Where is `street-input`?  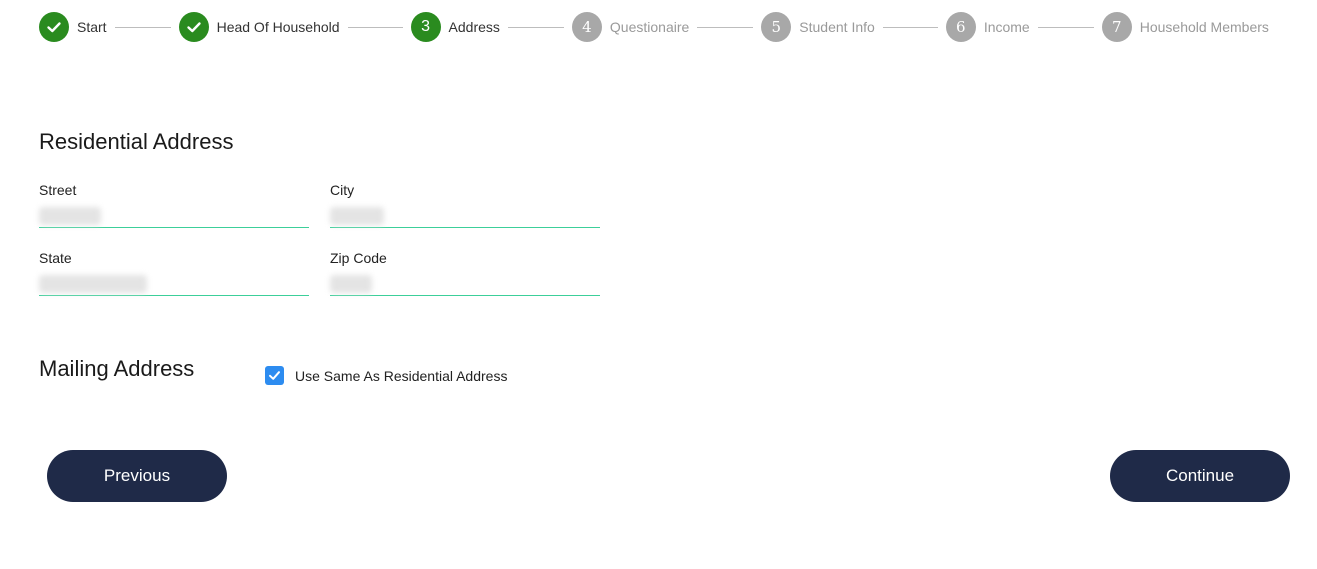 street-input is located at coordinates (174, 216).